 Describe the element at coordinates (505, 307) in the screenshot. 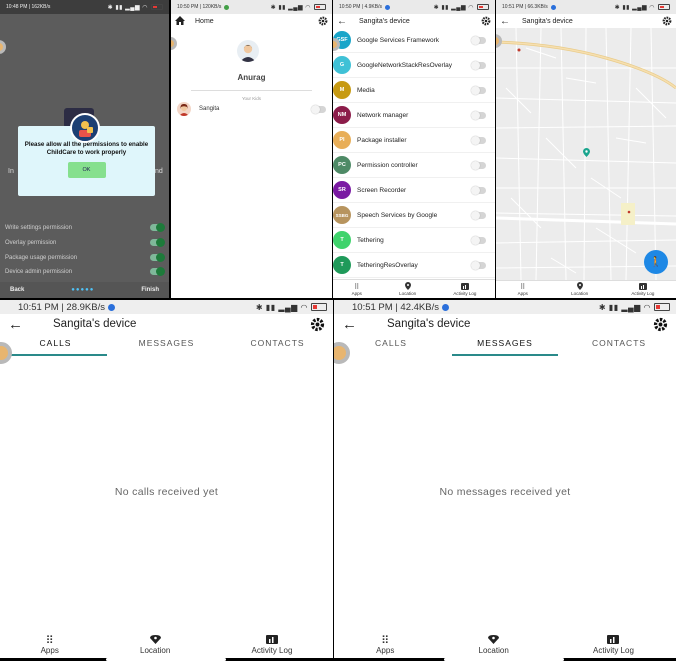

I see `status-bar: 10:51 PM | 42.4KB/s ✱ ▮▮ ▂▄▆ ◠` at that location.